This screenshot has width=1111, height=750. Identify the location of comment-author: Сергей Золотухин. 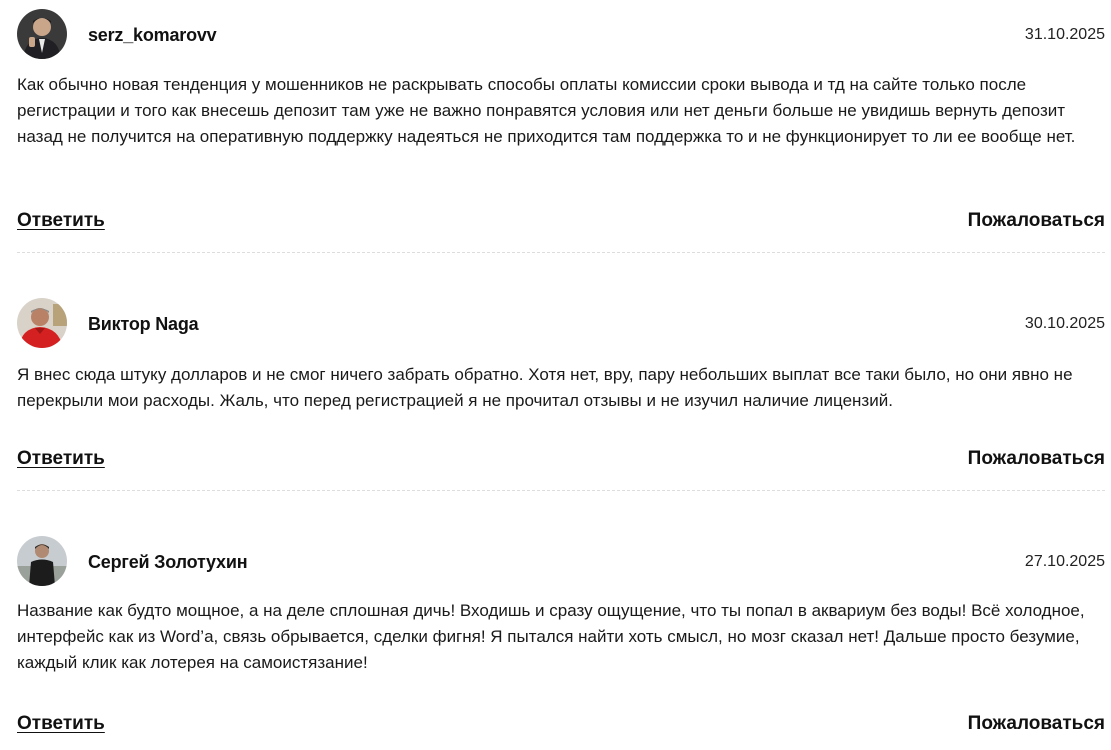
(168, 562).